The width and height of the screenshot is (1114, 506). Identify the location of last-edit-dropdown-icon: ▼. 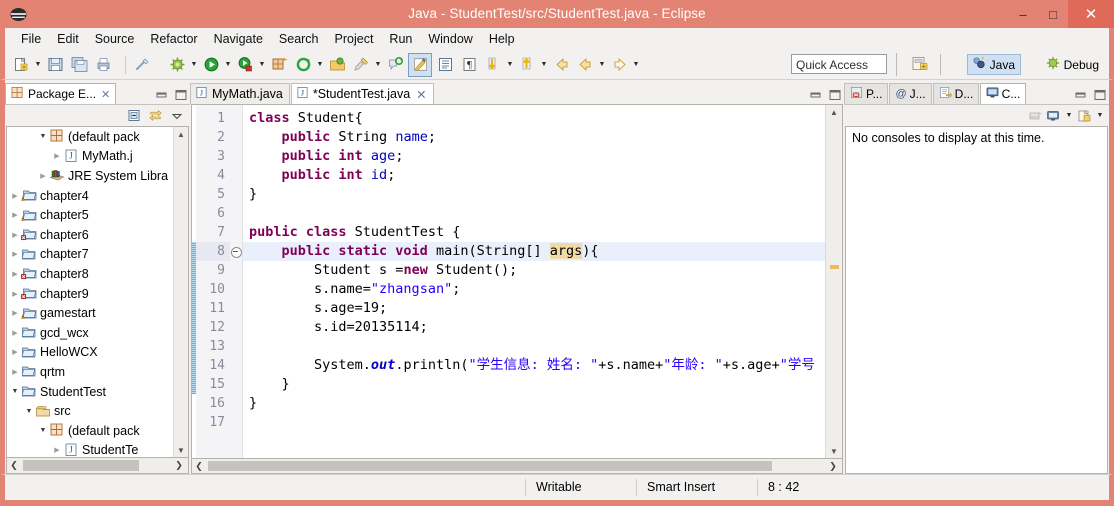
(544, 65).